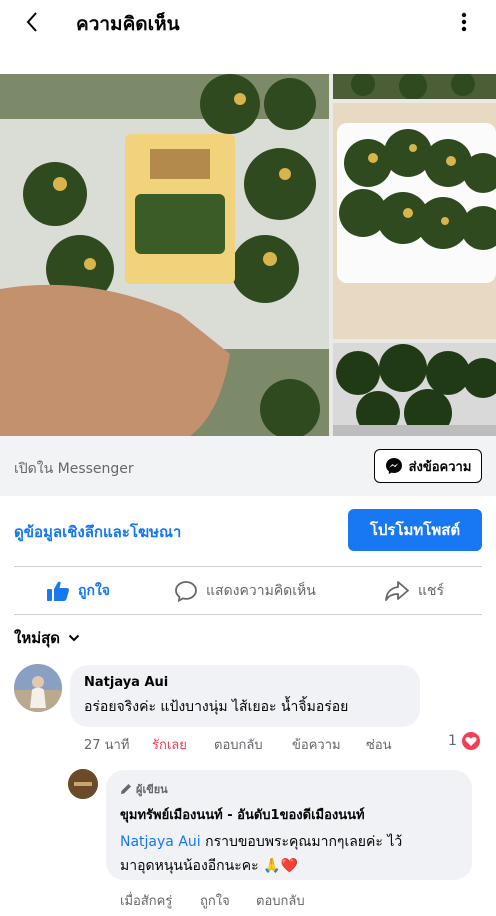  What do you see at coordinates (280, 900) in the screenshot?
I see `reply-reply-button: ตอบกลับ` at bounding box center [280, 900].